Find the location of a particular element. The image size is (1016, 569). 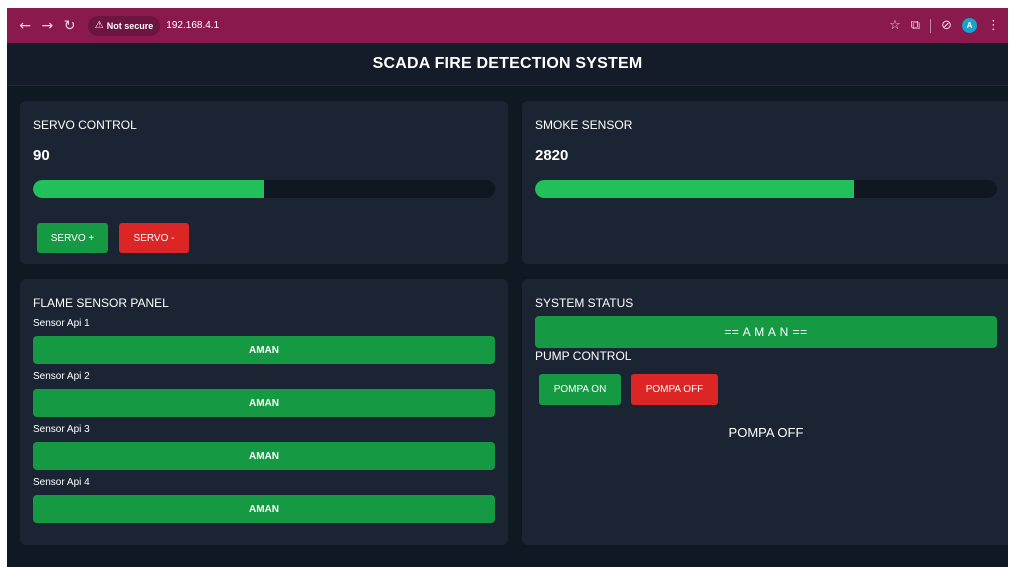

servo-level-track is located at coordinates (264, 189).